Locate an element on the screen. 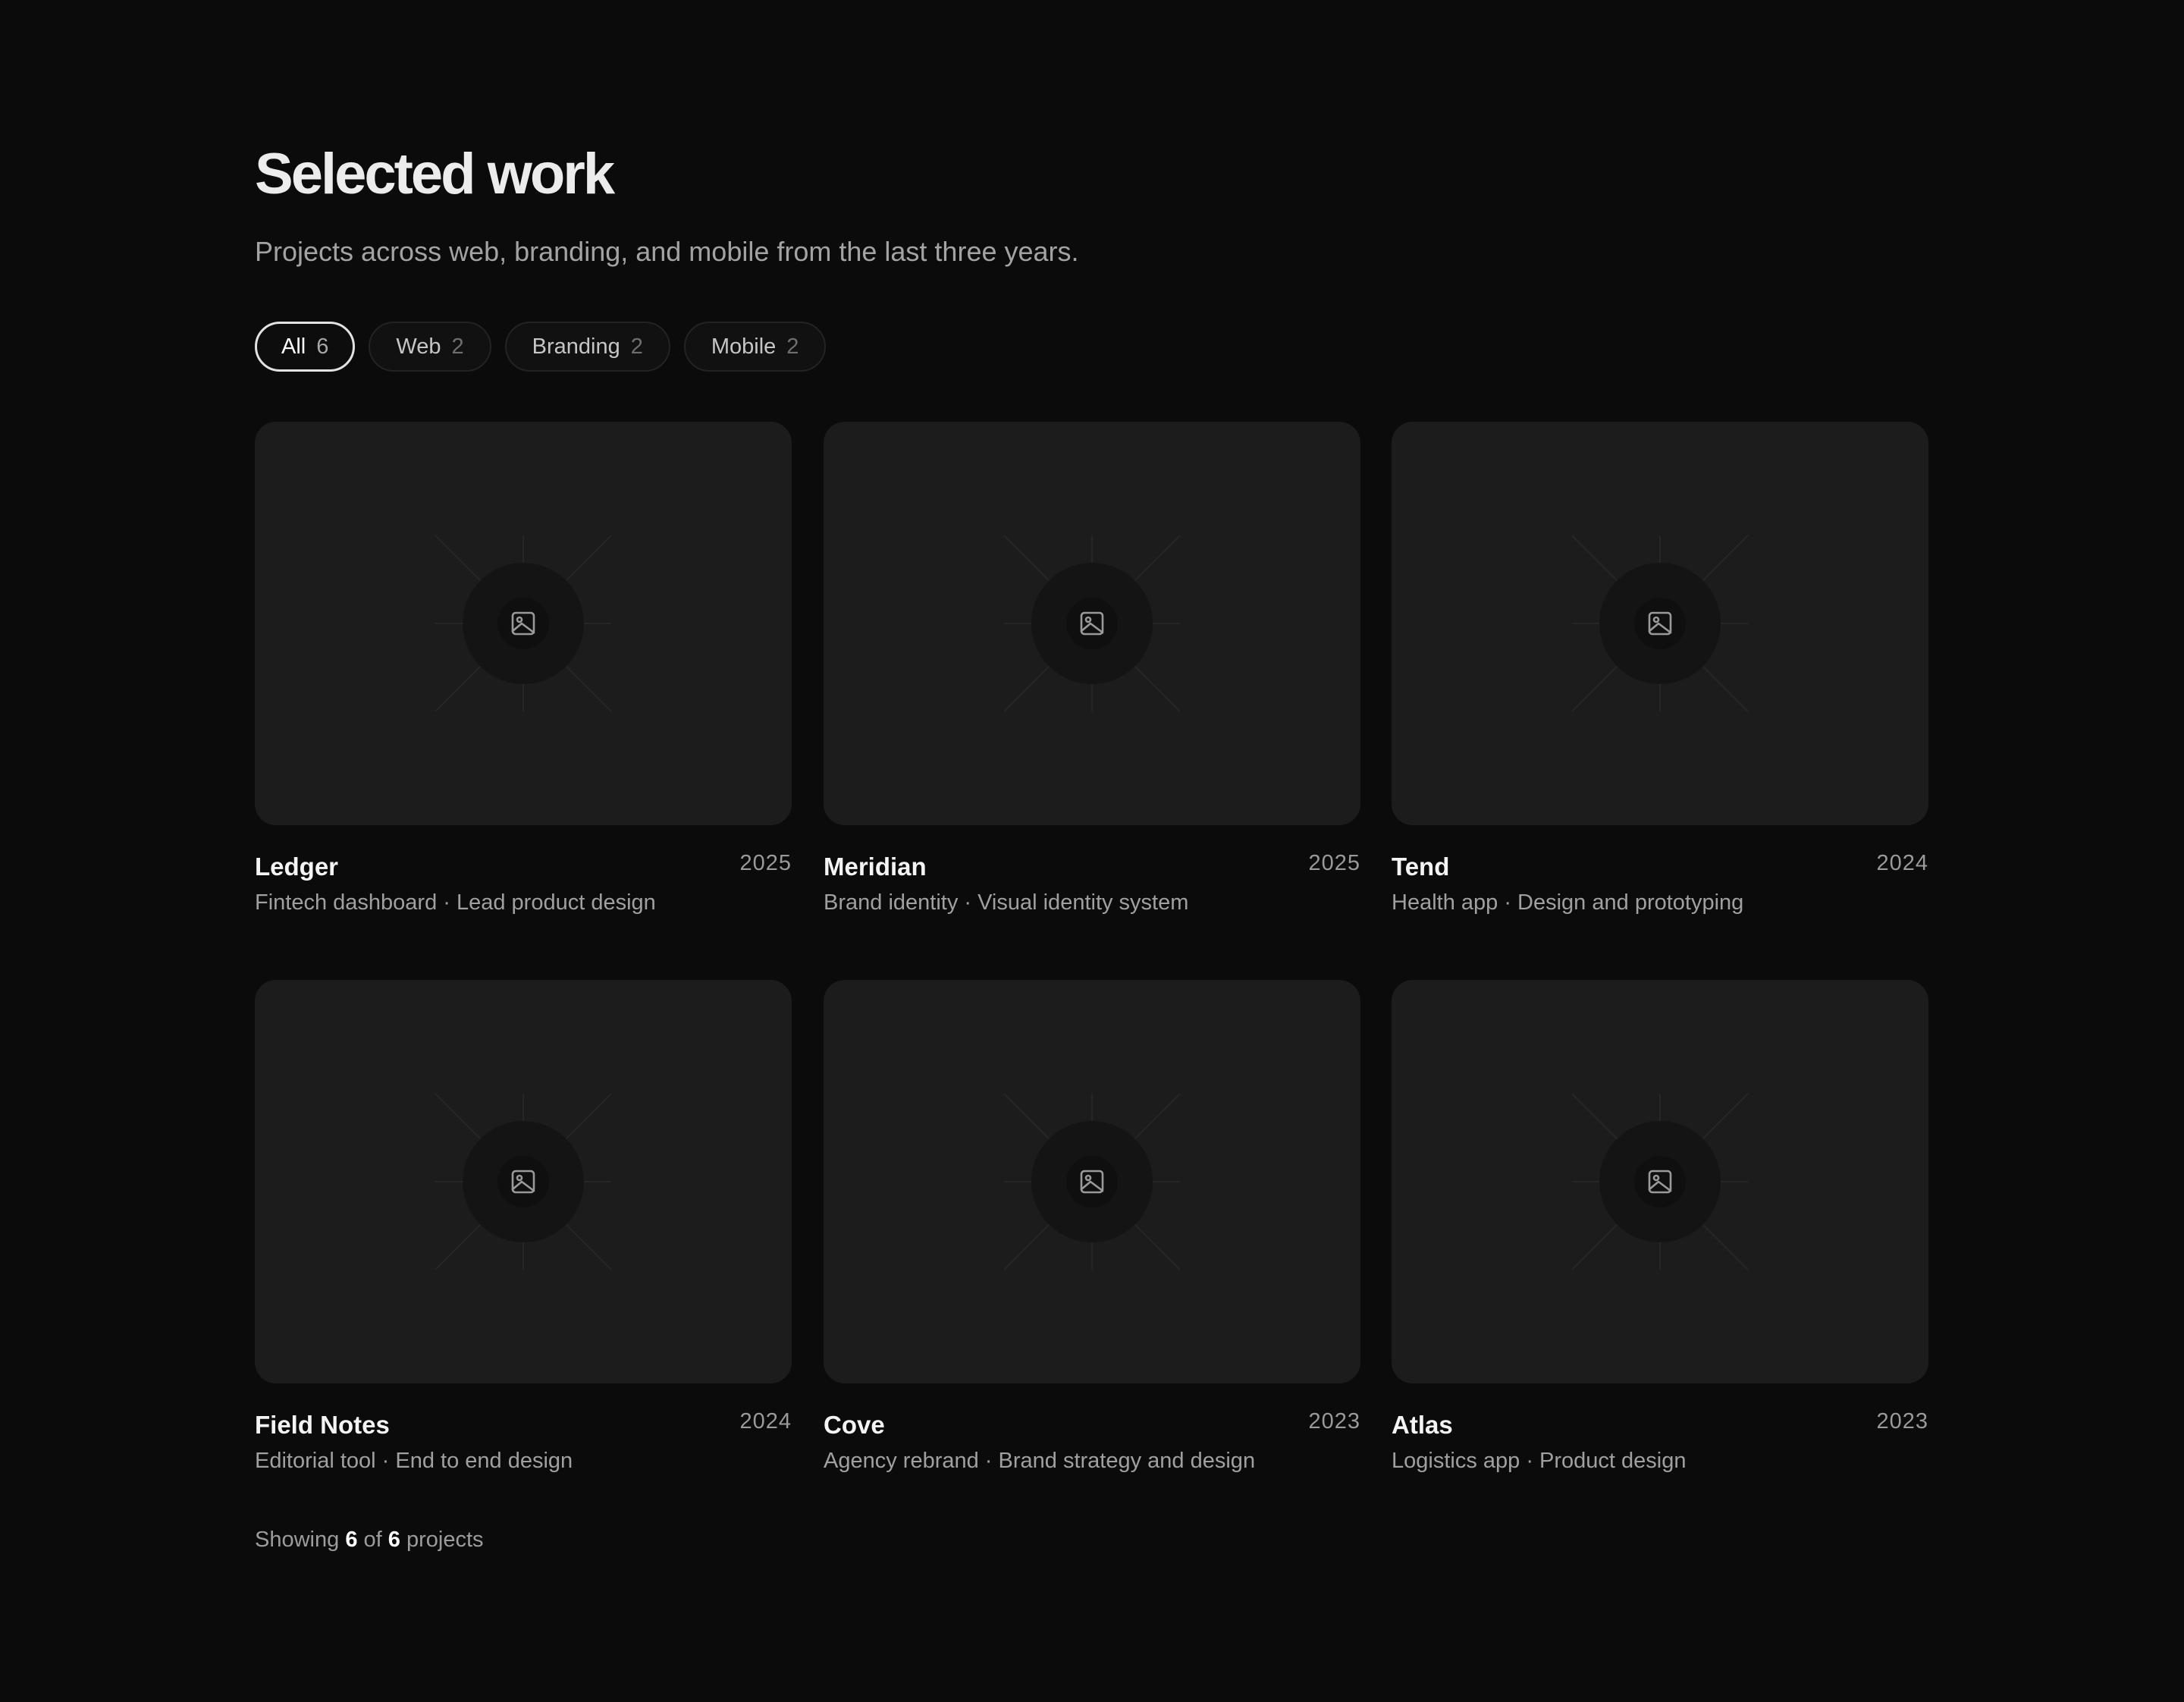 This screenshot has width=2184, height=1702. page-title: Selected work is located at coordinates (435, 174).